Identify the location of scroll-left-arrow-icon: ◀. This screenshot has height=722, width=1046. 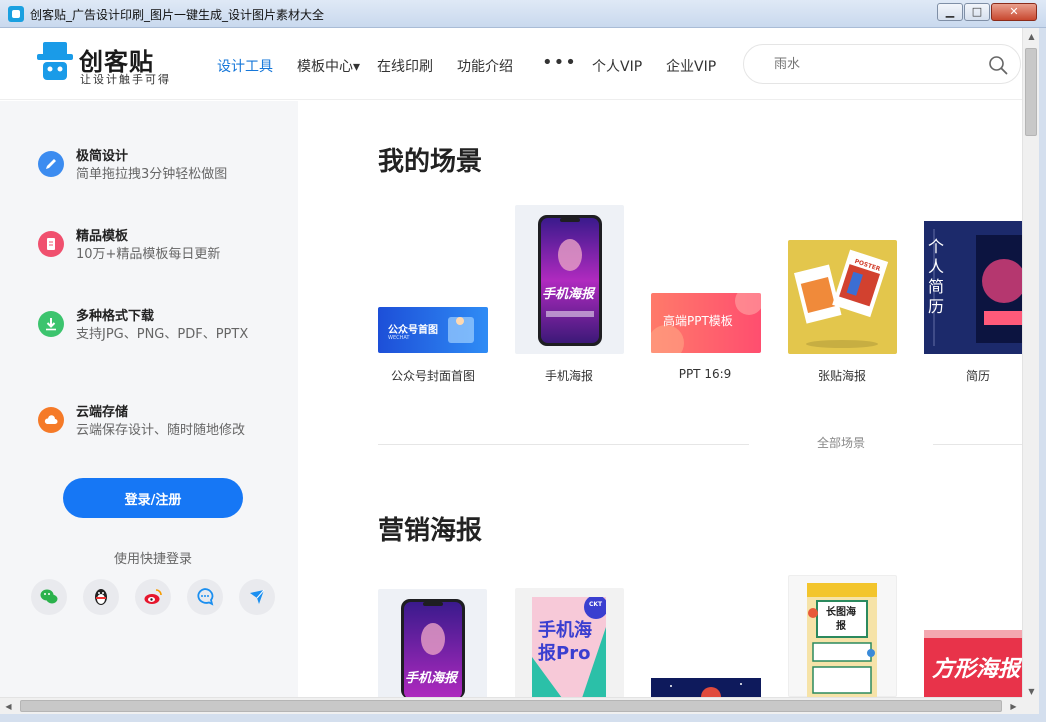
(8, 706).